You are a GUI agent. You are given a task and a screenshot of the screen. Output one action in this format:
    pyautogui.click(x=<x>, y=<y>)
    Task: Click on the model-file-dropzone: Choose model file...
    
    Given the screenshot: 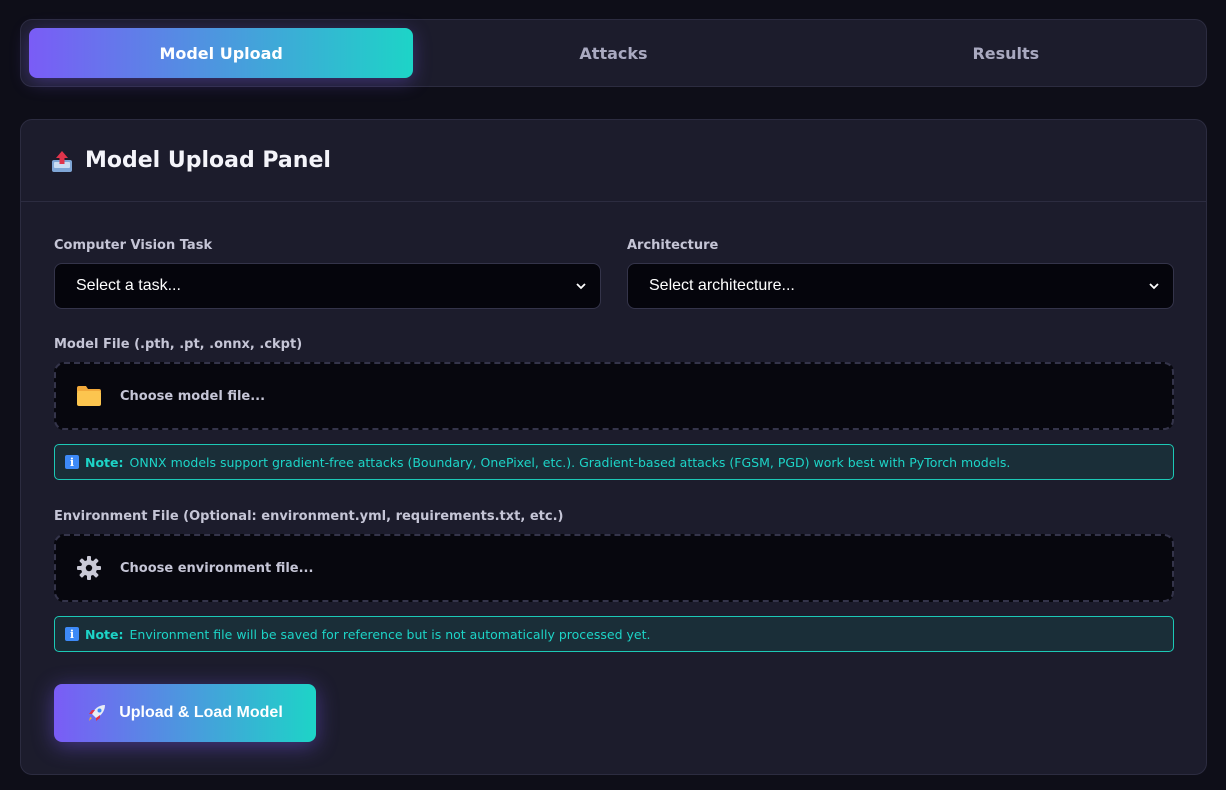 What is the action you would take?
    pyautogui.click(x=614, y=396)
    